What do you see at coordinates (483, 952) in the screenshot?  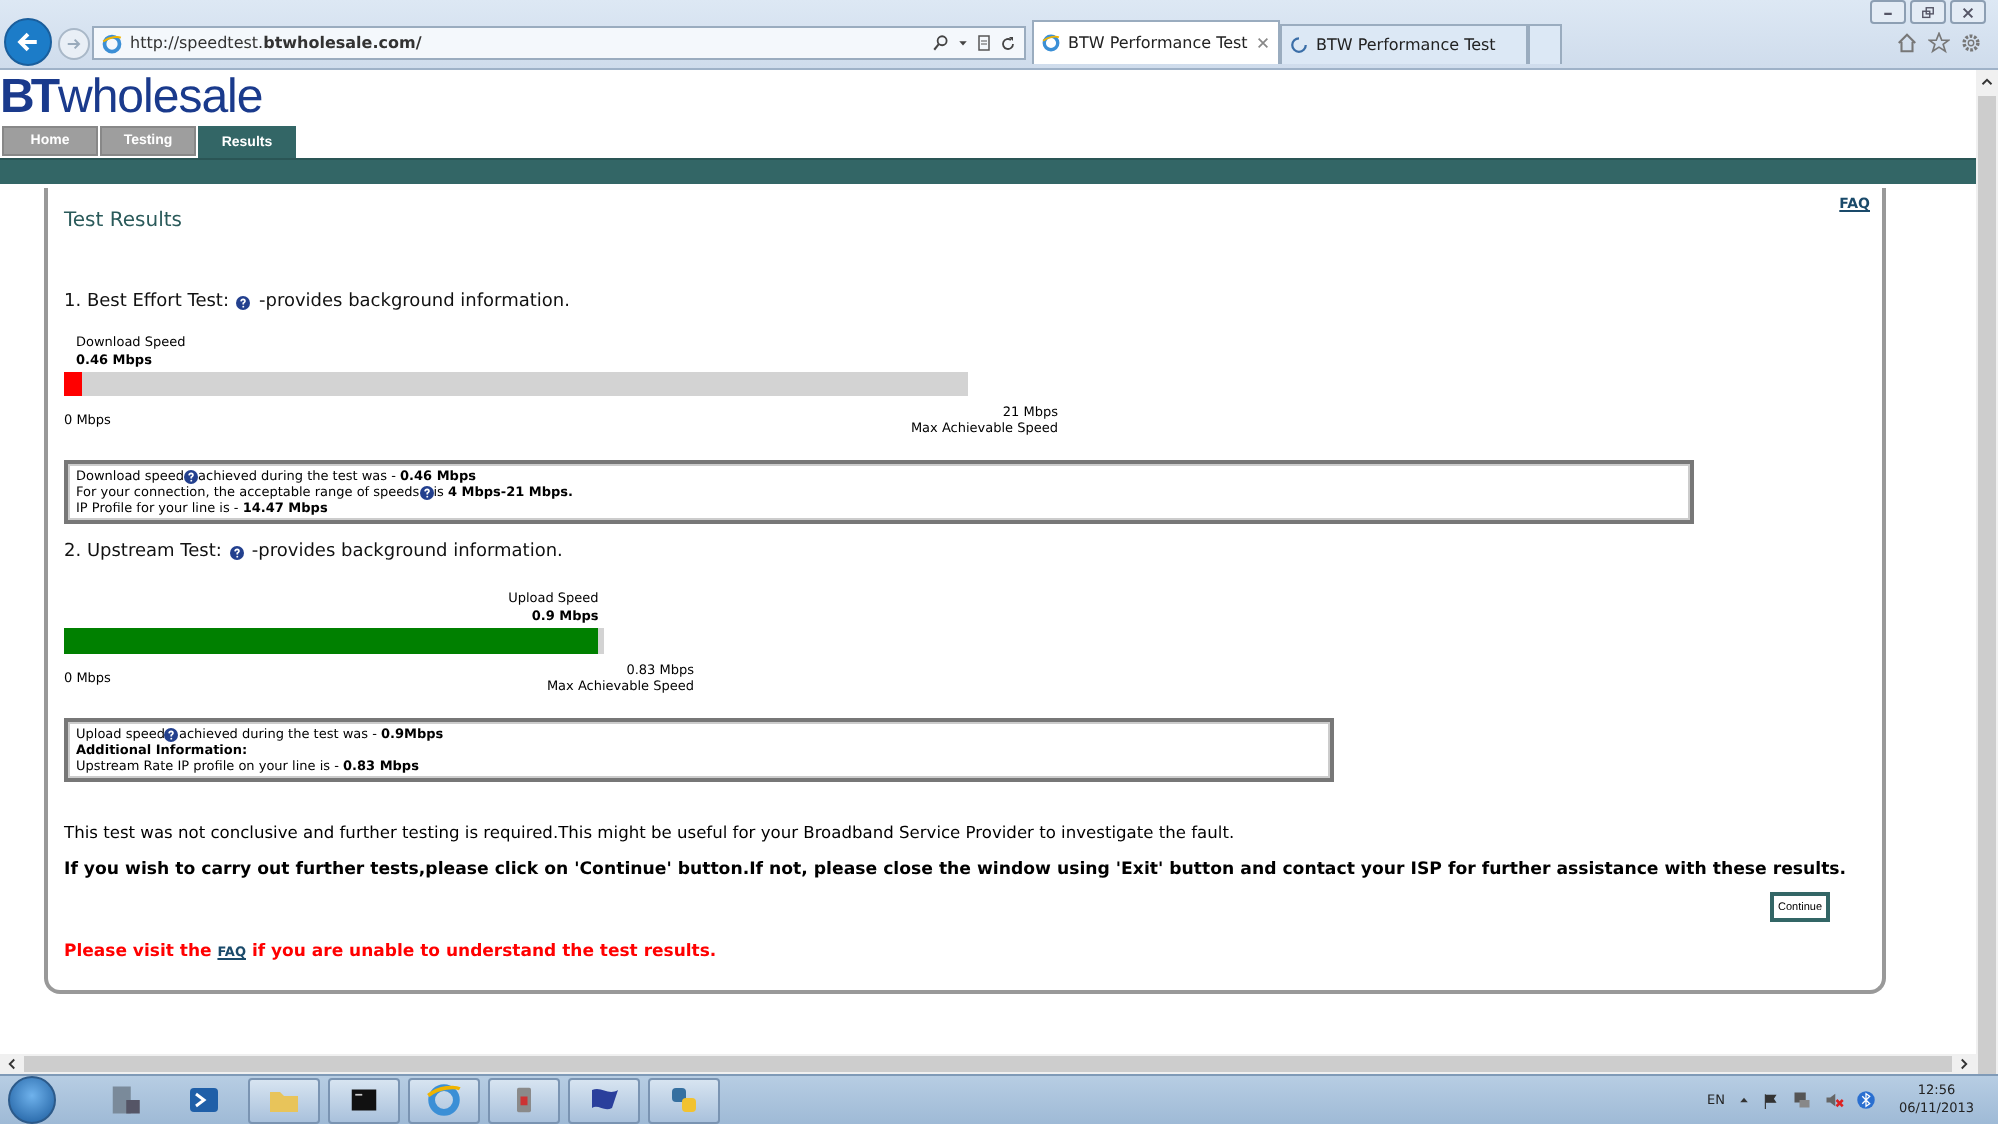 I see `warning-text: if you are unable to understand the test results.` at bounding box center [483, 952].